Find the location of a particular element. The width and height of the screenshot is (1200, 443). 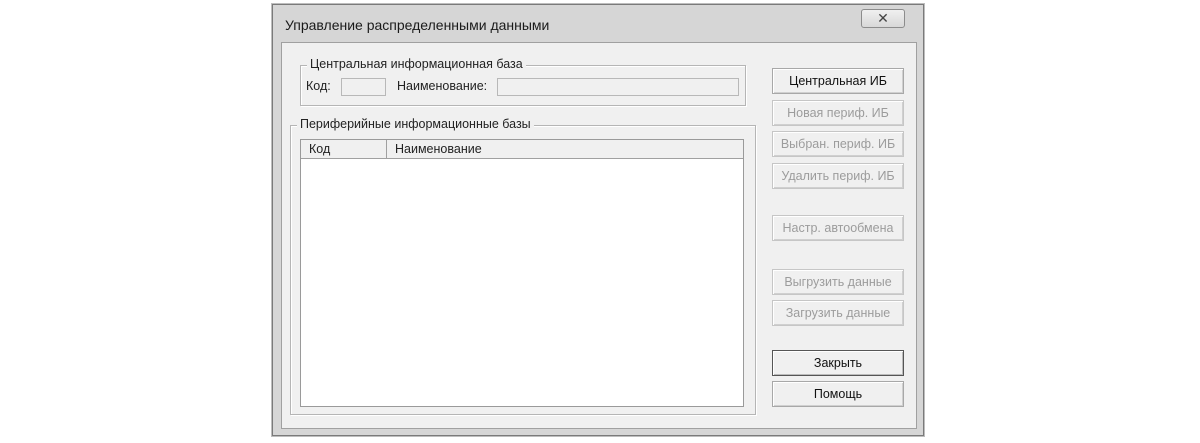

central-code-label: Код: is located at coordinates (318, 86).